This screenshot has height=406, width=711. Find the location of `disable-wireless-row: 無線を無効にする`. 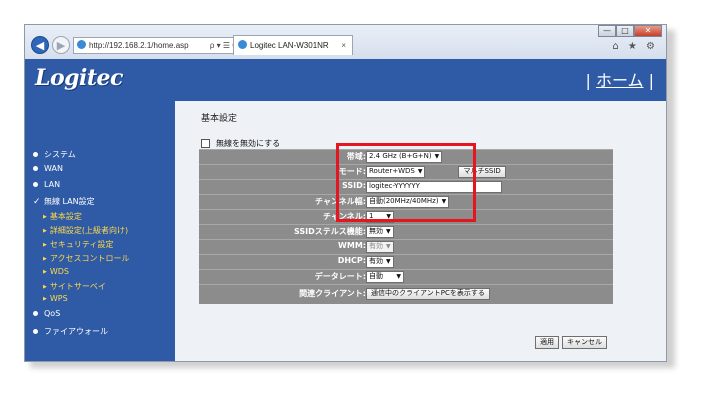

disable-wireless-row: 無線を無効にする is located at coordinates (240, 143).